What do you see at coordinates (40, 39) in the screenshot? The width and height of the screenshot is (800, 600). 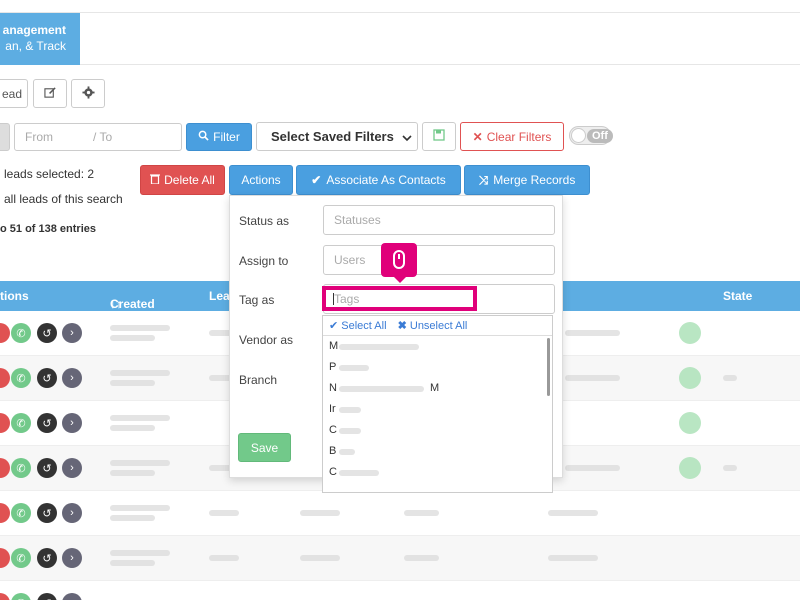 I see `module-tab: anagement an, & Track` at bounding box center [40, 39].